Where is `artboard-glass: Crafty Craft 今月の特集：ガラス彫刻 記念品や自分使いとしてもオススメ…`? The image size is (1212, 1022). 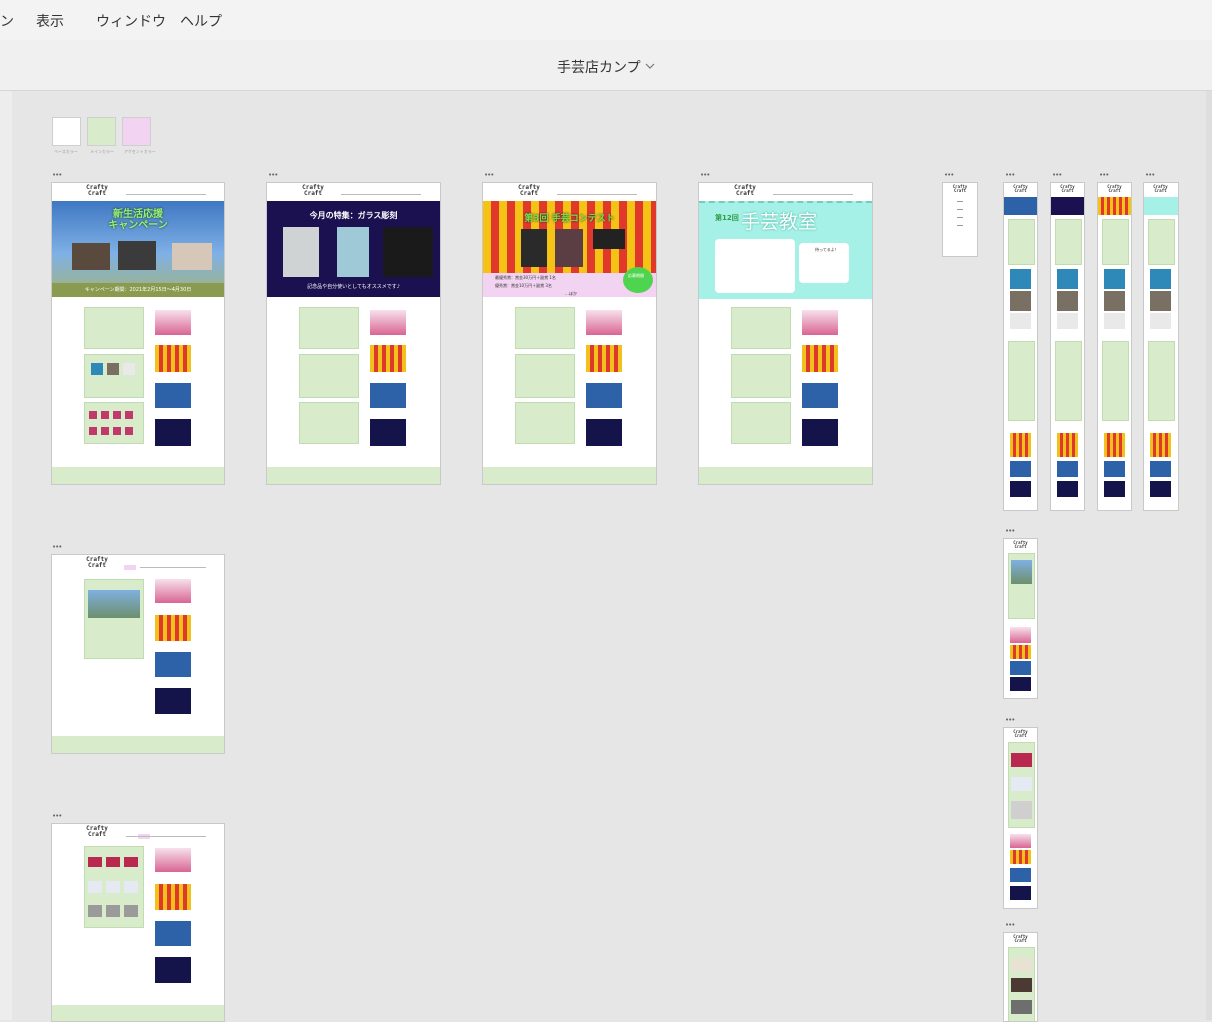 artboard-glass: Crafty Craft 今月の特集：ガラス彫刻 記念品や自分使いとしてもオススメ… is located at coordinates (353, 333).